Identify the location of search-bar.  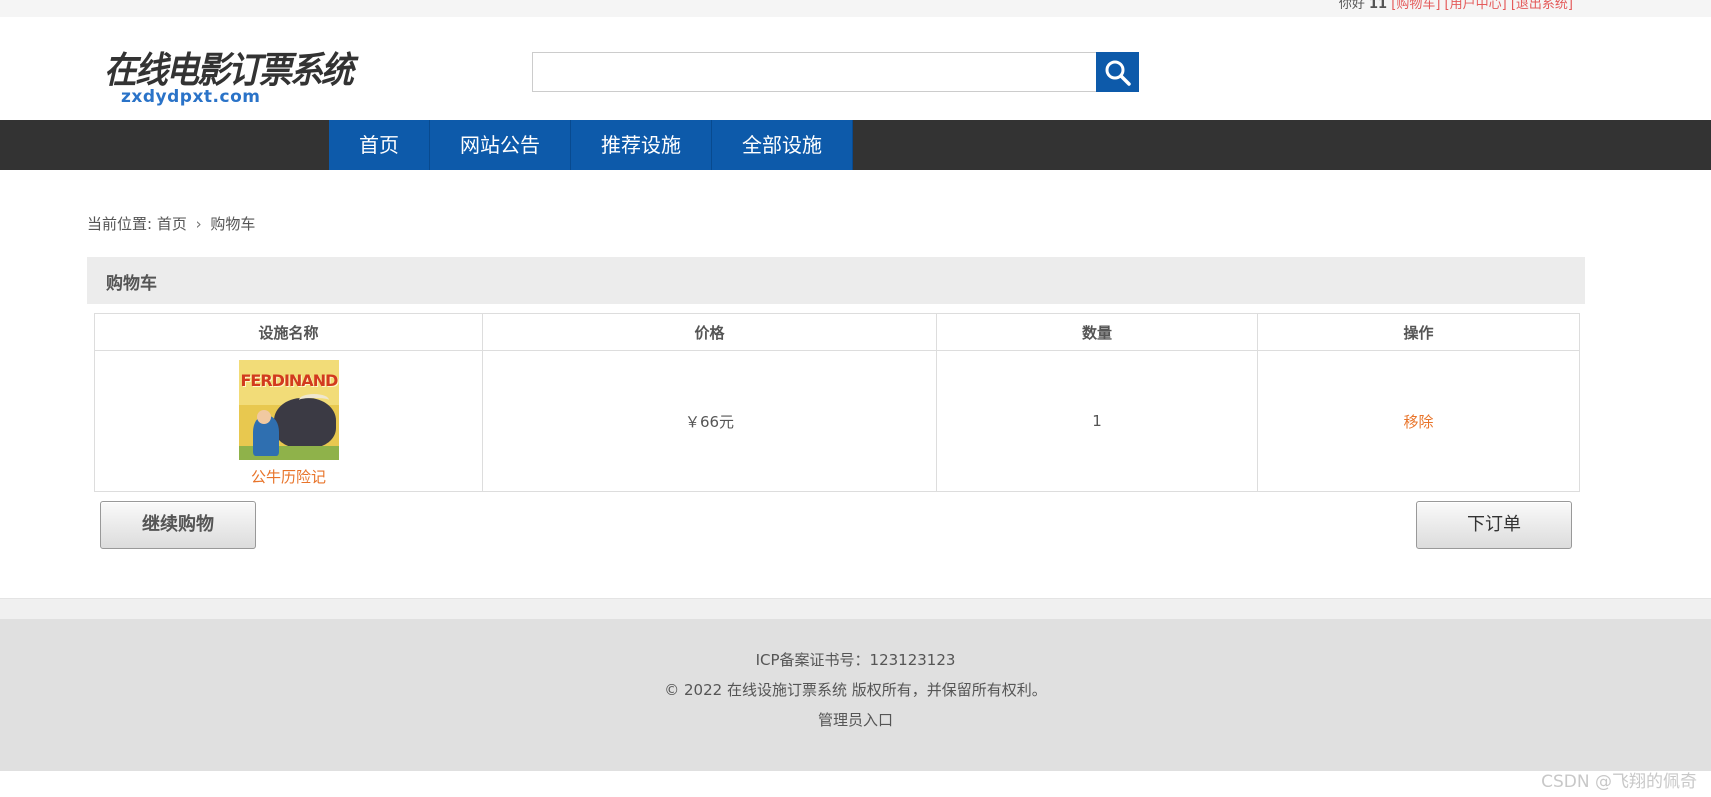
(835, 72).